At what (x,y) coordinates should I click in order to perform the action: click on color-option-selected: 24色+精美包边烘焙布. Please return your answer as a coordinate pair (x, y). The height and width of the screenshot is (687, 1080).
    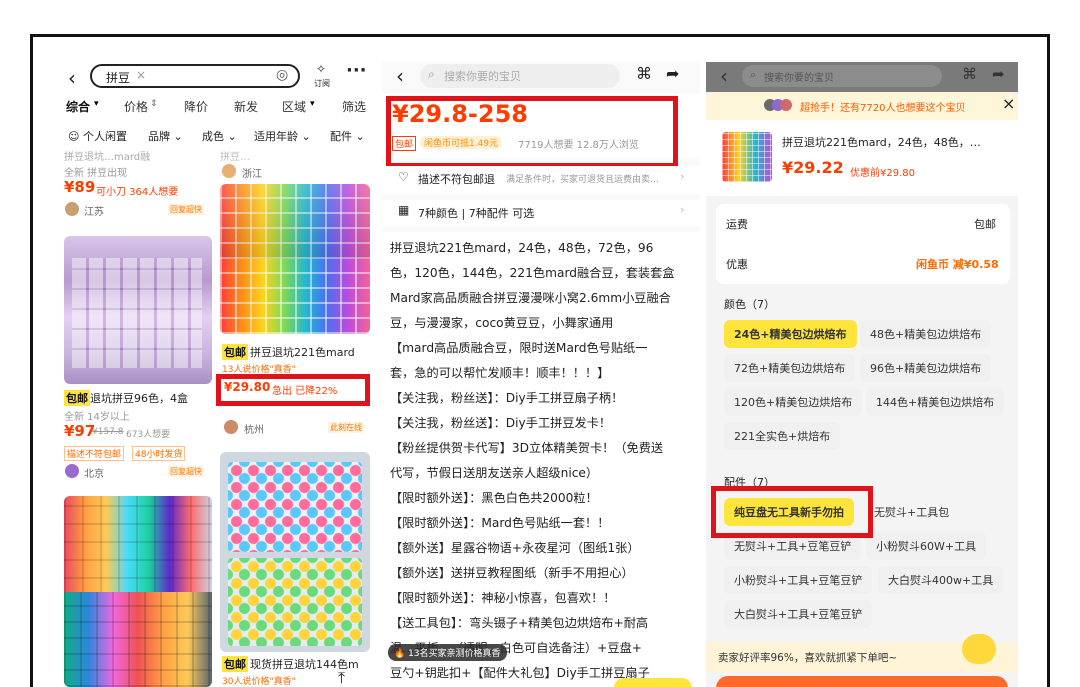
    Looking at the image, I should click on (790, 334).